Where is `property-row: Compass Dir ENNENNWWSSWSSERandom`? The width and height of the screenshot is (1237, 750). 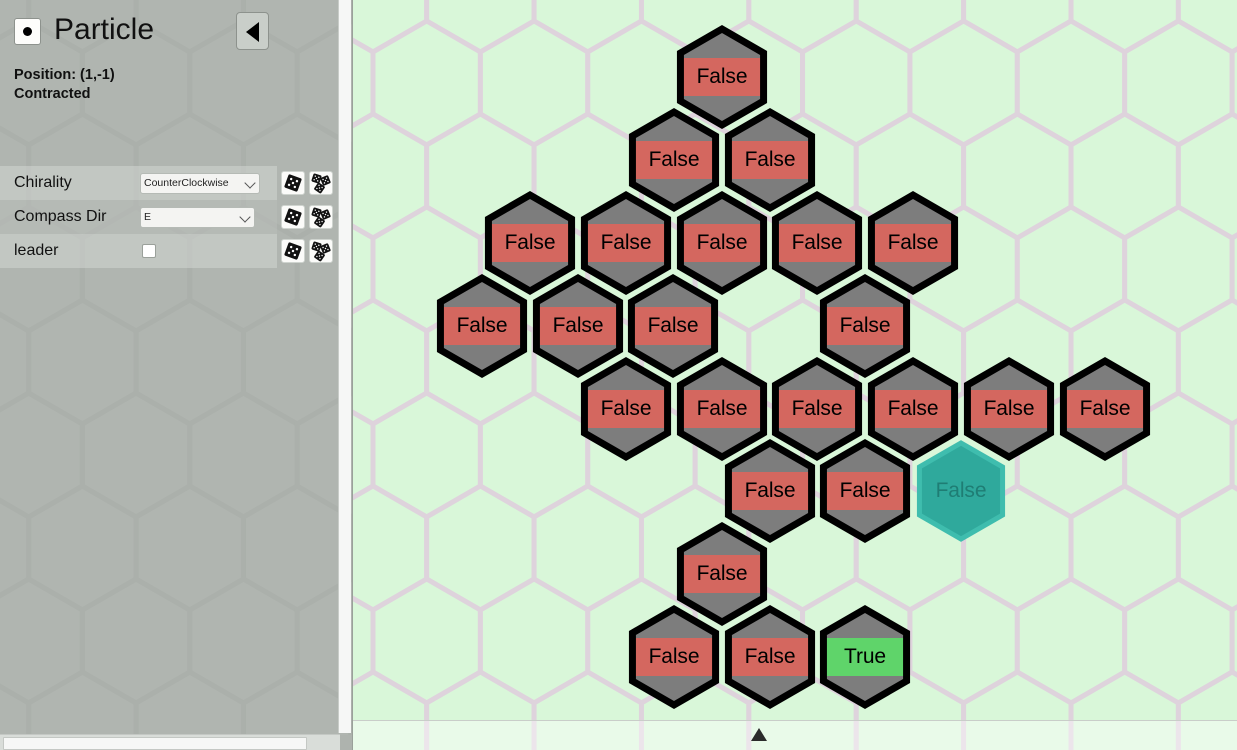
property-row: Compass Dir ENNENNWWSSWSSERandom is located at coordinates (138, 217).